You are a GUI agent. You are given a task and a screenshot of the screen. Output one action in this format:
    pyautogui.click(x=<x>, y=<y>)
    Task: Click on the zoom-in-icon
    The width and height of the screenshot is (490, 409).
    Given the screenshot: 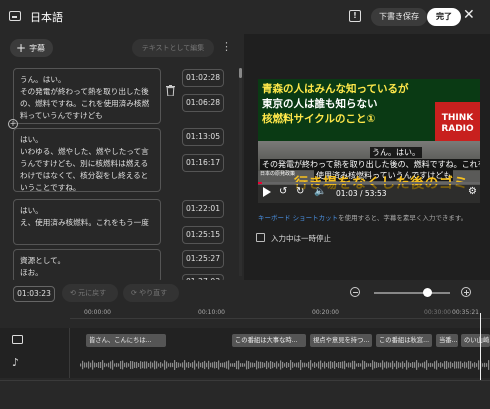 What is the action you would take?
    pyautogui.click(x=466, y=292)
    